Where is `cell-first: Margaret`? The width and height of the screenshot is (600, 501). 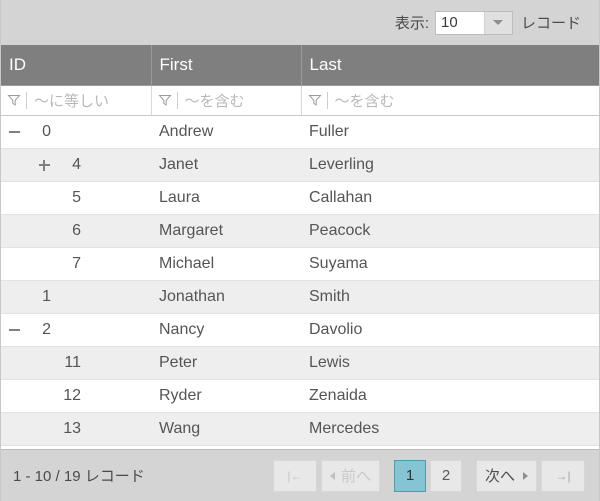 cell-first: Margaret is located at coordinates (226, 231).